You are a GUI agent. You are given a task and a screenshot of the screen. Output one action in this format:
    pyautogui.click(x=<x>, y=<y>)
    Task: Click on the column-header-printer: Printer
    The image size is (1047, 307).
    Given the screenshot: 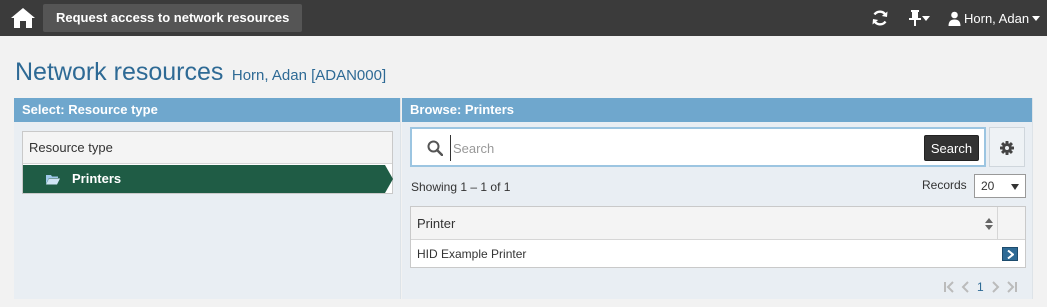 What is the action you would take?
    pyautogui.click(x=436, y=223)
    